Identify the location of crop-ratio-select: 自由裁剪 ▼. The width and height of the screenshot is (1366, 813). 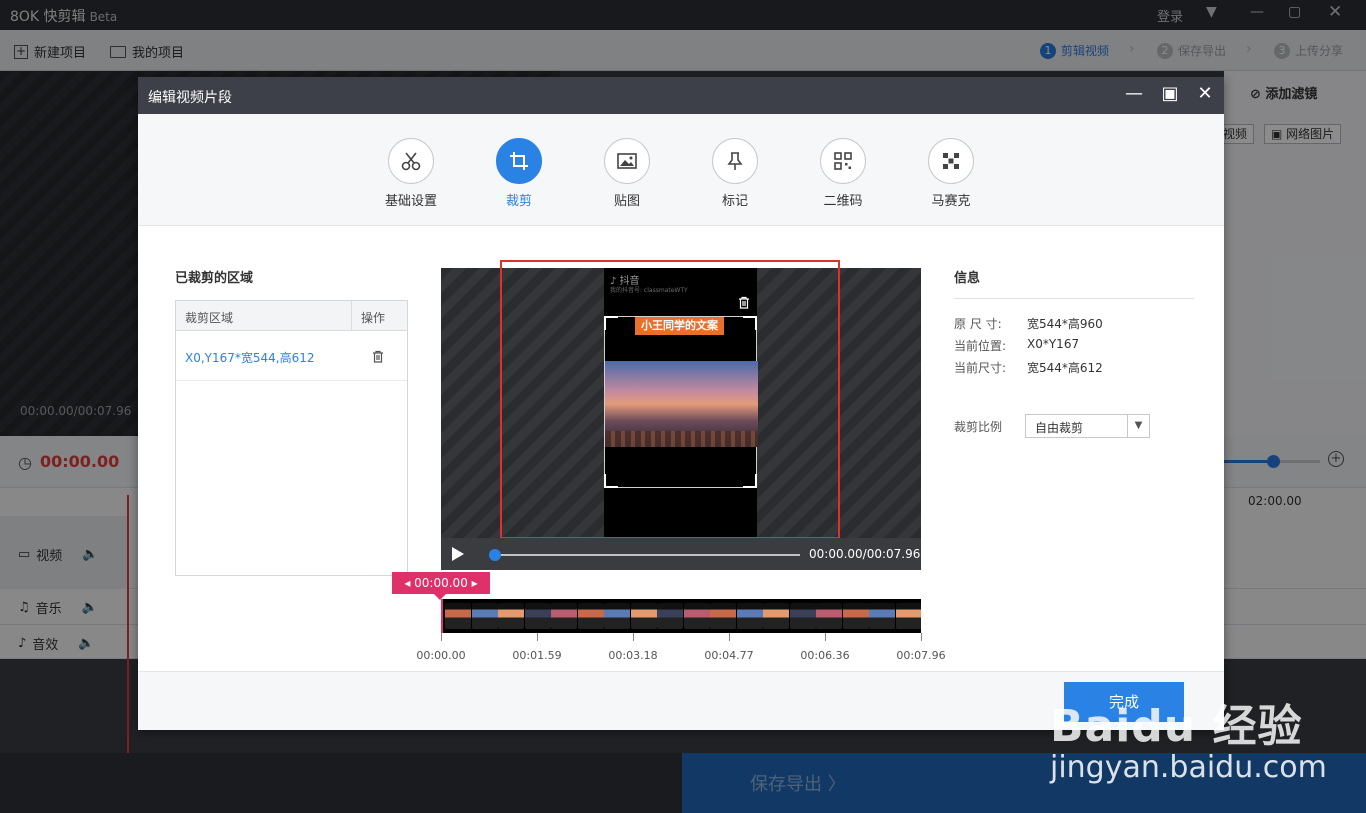
(1087, 426).